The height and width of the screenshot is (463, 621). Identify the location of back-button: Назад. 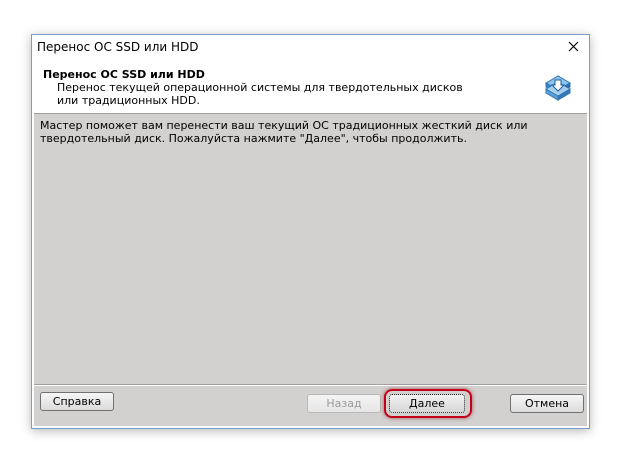
(344, 403).